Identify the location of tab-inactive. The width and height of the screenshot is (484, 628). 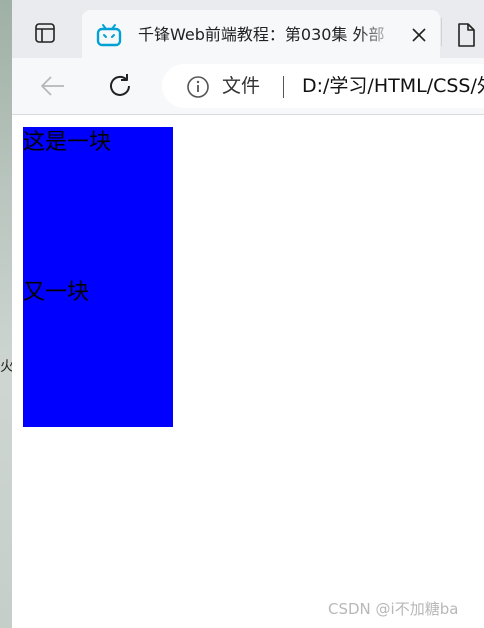
(464, 34).